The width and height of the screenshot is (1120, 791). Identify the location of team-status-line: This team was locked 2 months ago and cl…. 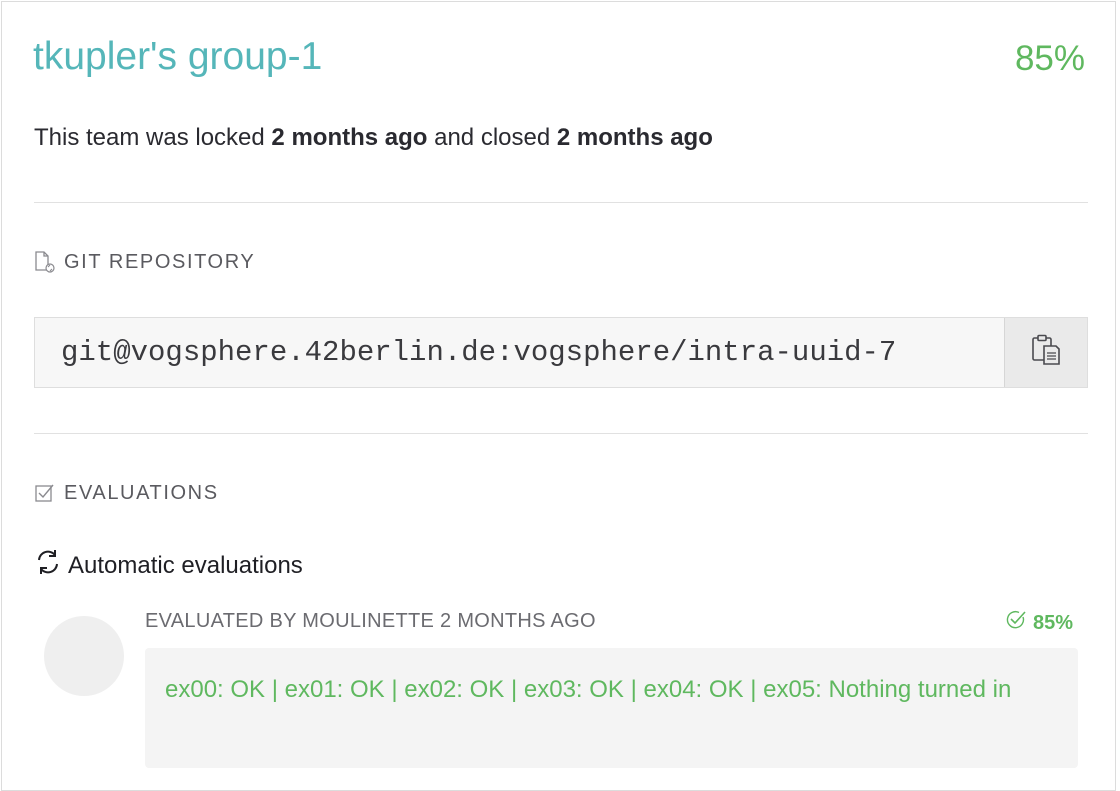
(373, 138).